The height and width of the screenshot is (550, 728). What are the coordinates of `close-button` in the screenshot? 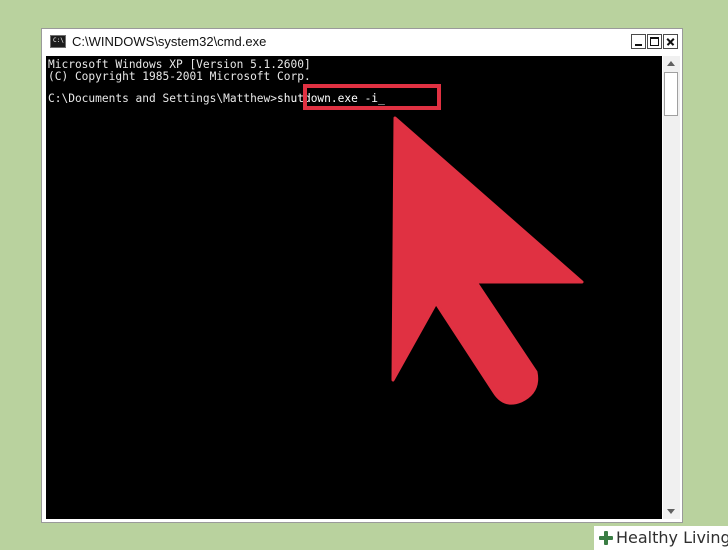 It's located at (670, 41).